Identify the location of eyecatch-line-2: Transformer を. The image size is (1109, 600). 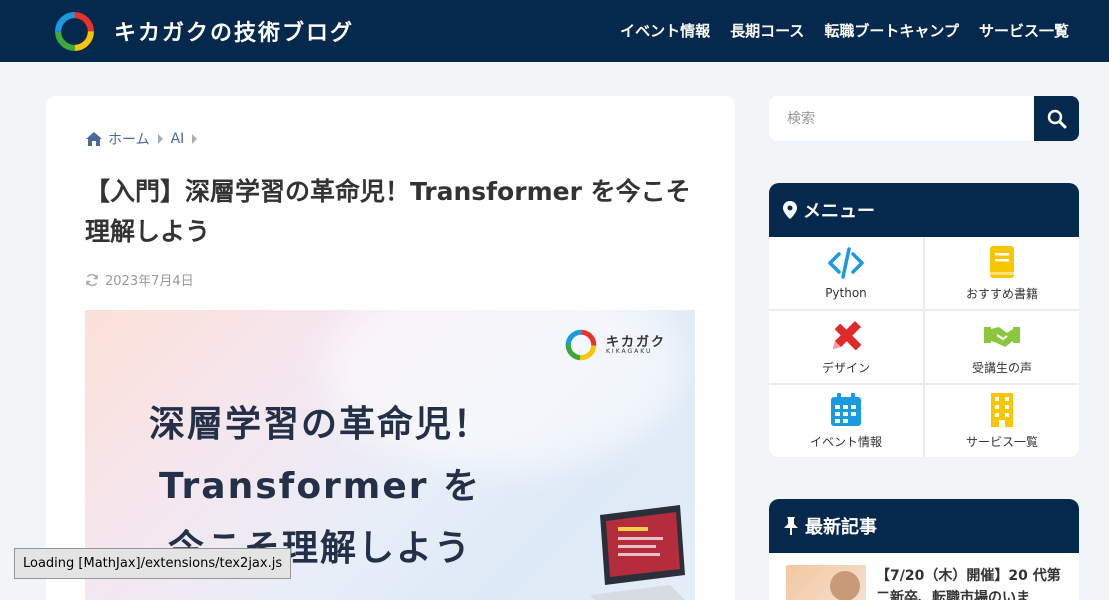
(320, 486).